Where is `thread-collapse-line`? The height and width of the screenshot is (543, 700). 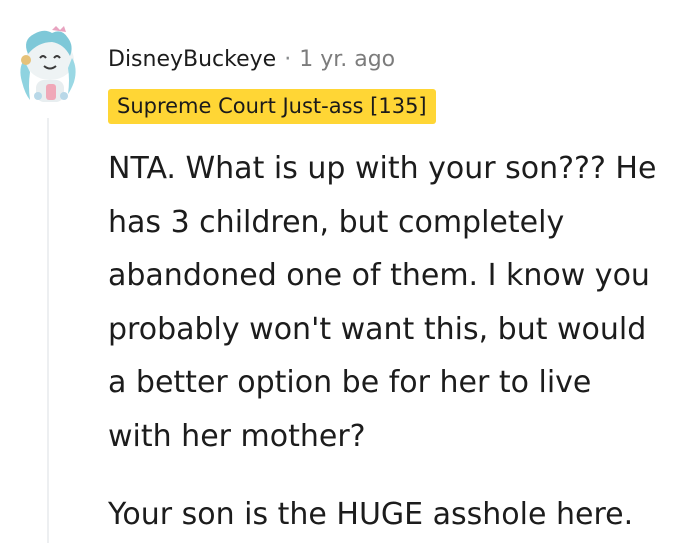
thread-collapse-line is located at coordinates (48, 330).